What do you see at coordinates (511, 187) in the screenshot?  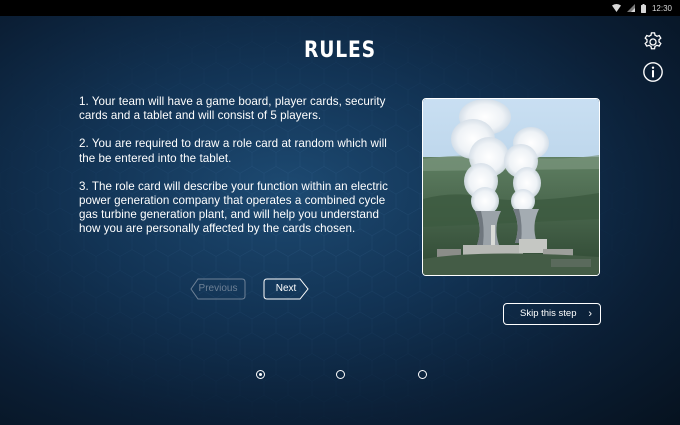 I see `power-plant-image` at bounding box center [511, 187].